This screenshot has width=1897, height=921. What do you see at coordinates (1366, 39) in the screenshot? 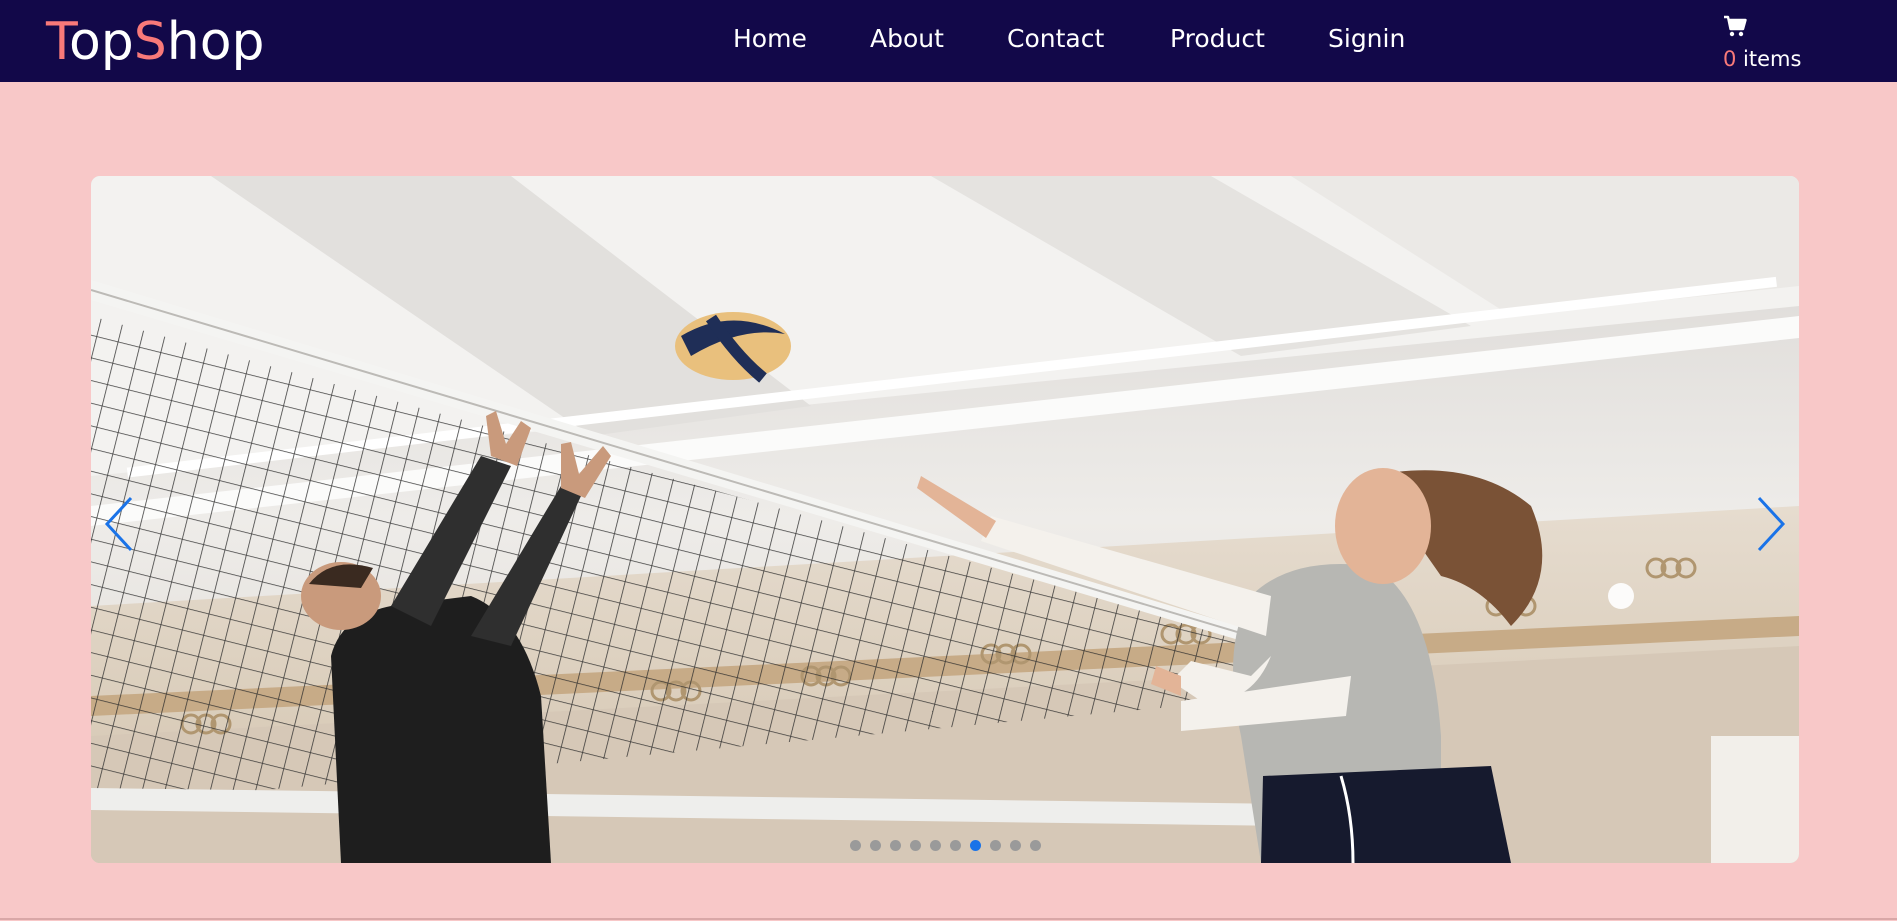
I see `nav-signin: Signin` at bounding box center [1366, 39].